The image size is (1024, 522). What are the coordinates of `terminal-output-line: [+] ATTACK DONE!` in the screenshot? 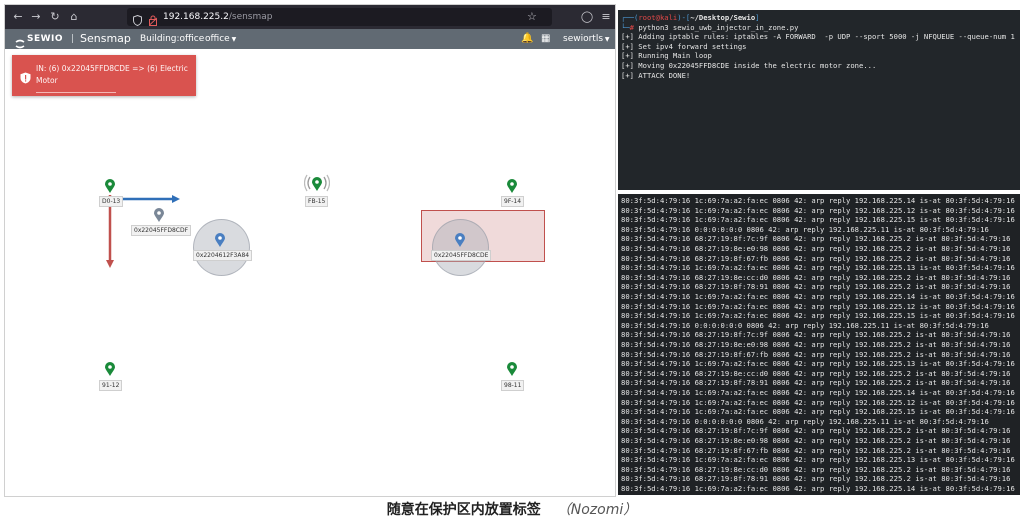 It's located at (656, 75).